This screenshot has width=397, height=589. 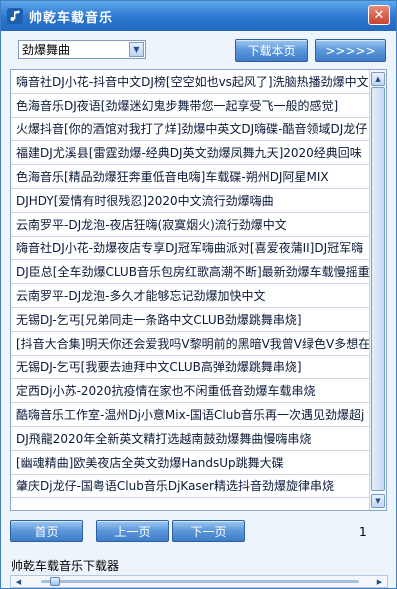 I want to click on scroll-up-button: ▲, so click(x=378, y=79).